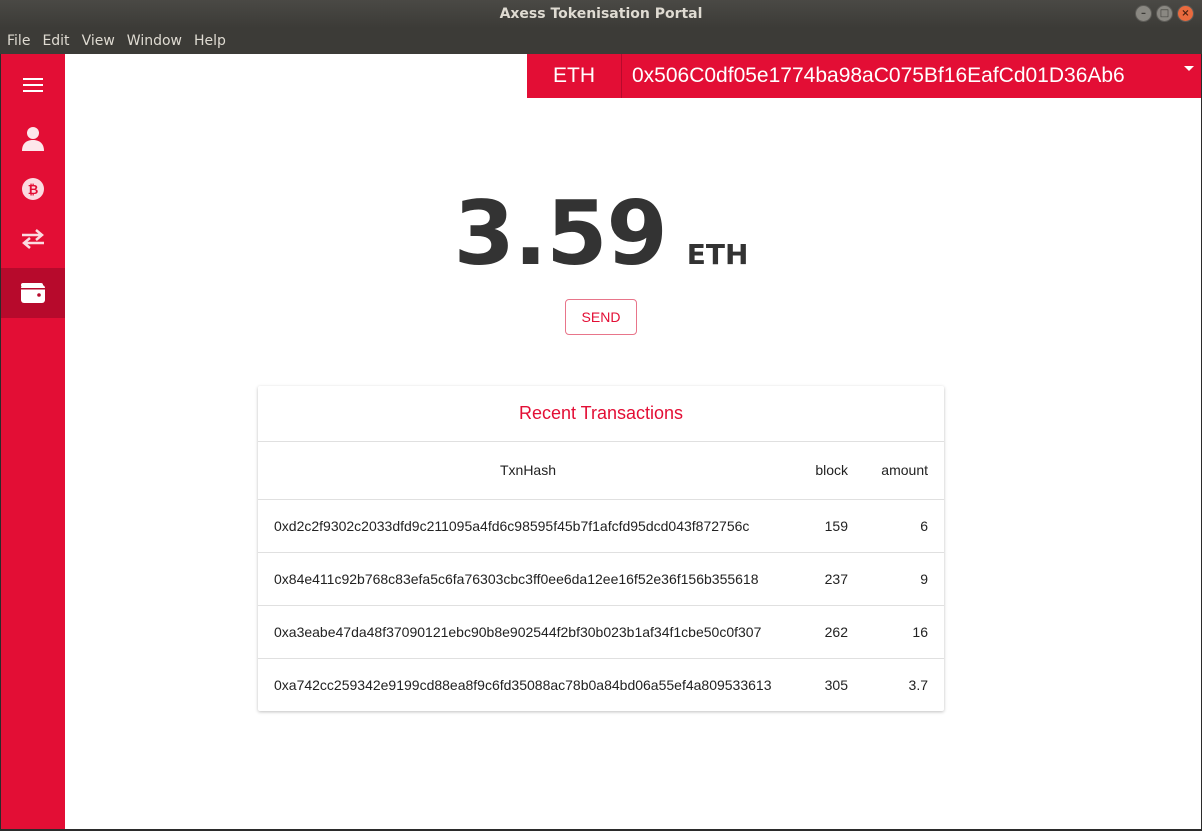 Image resolution: width=1202 pixels, height=831 pixels. Describe the element at coordinates (717, 254) in the screenshot. I see `balance-unit: ETH` at that location.